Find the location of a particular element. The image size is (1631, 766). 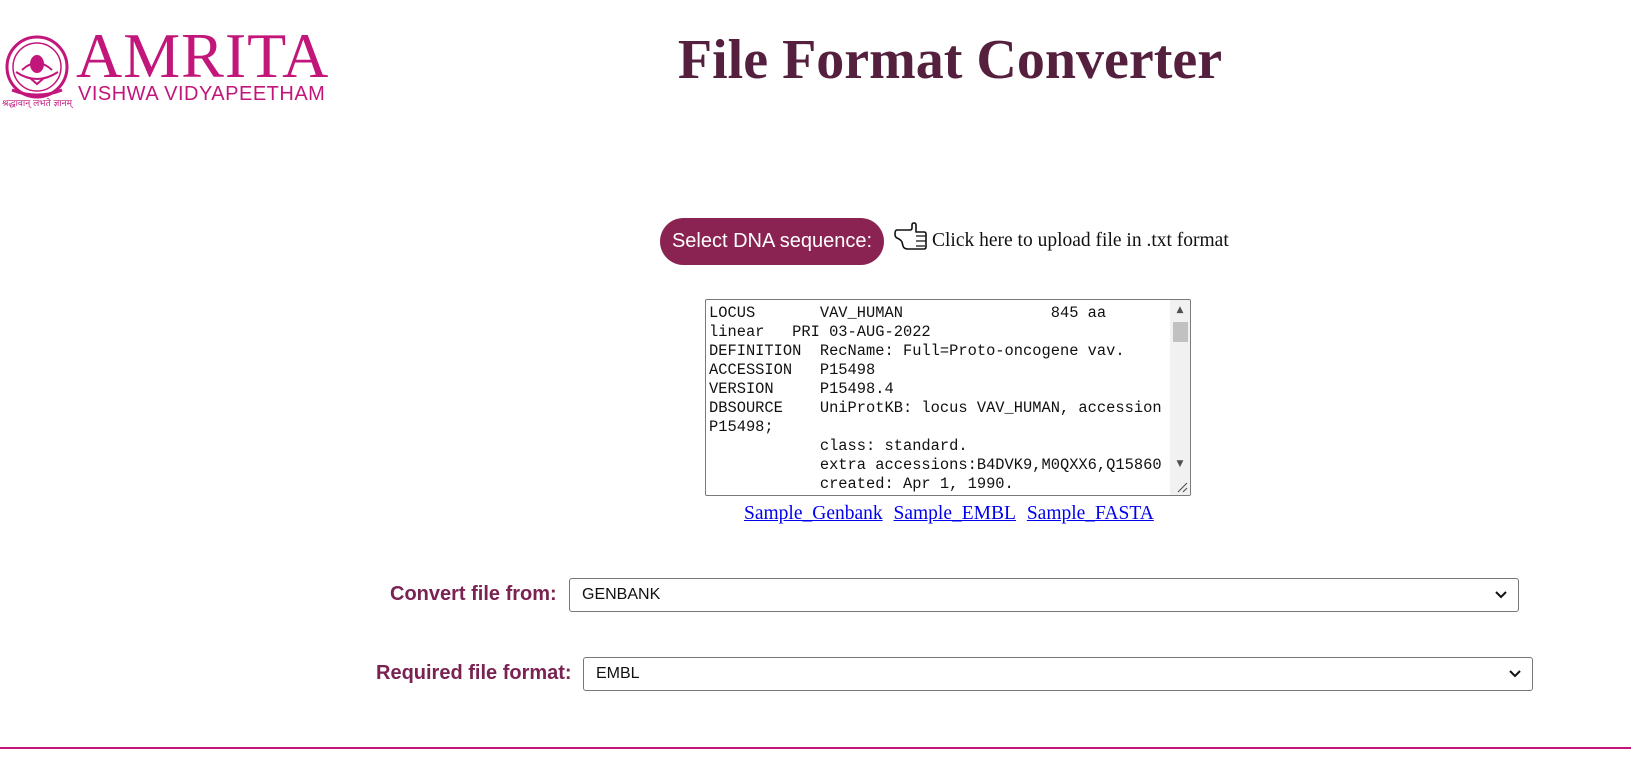

select-dna-sequence-button: Select DNA sequence: is located at coordinates (772, 241).